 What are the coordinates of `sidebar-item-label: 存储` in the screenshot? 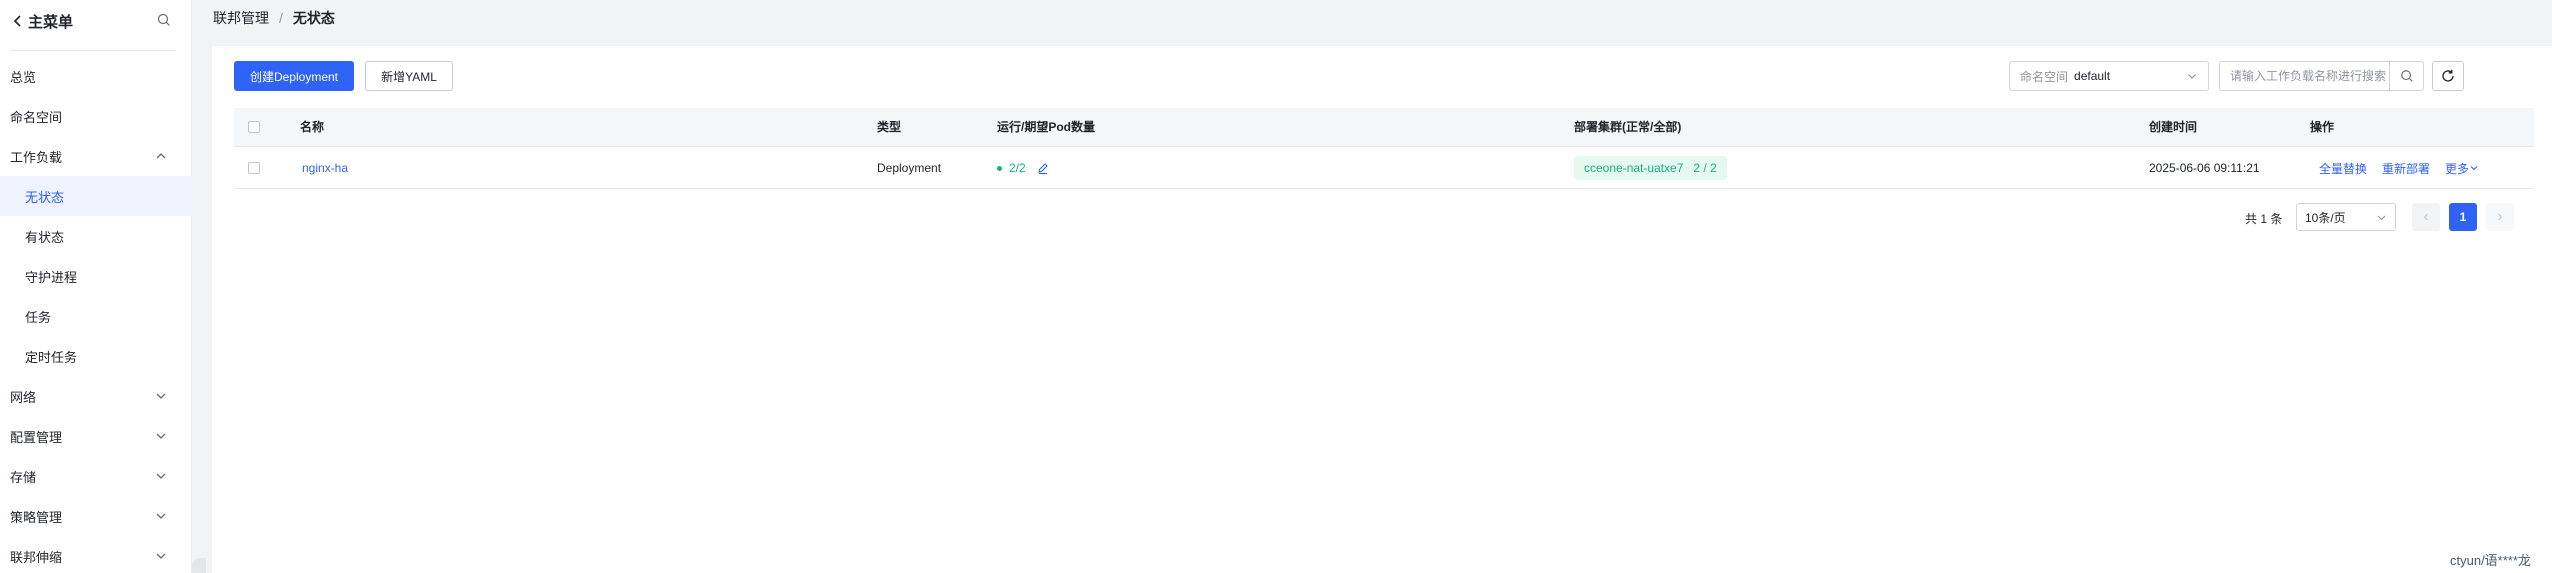 It's located at (23, 477).